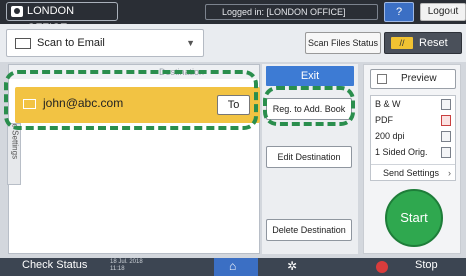 The height and width of the screenshot is (276, 466). I want to click on home-button: ⌂, so click(236, 267).